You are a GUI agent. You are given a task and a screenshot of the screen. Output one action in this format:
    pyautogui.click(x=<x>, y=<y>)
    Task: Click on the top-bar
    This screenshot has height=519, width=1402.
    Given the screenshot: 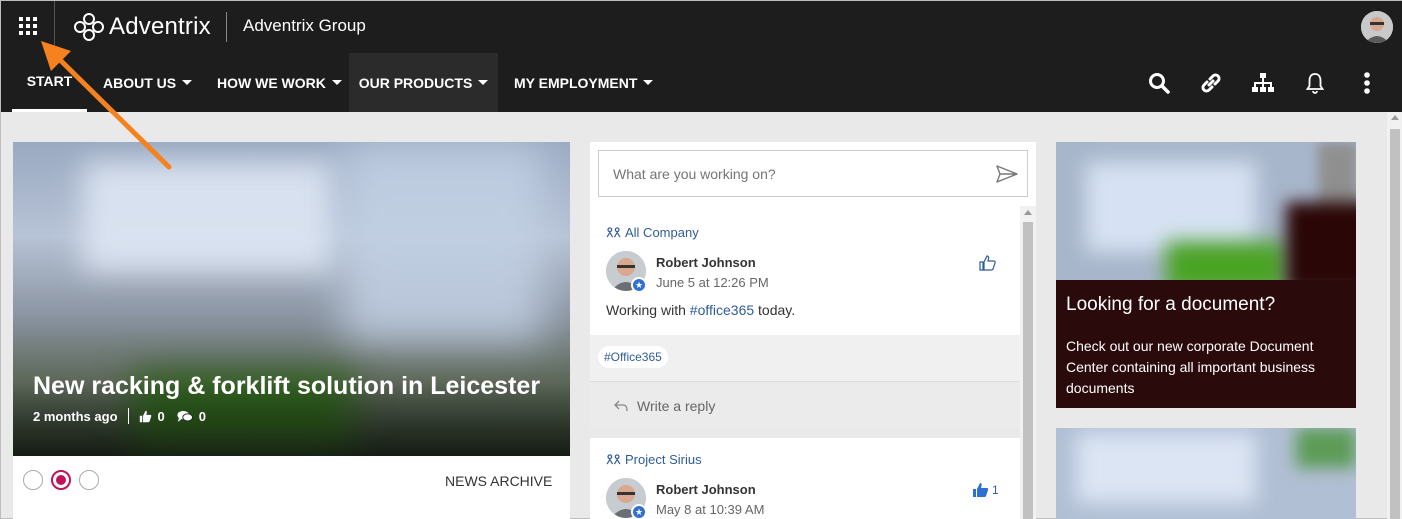 What is the action you would take?
    pyautogui.click(x=701, y=27)
    